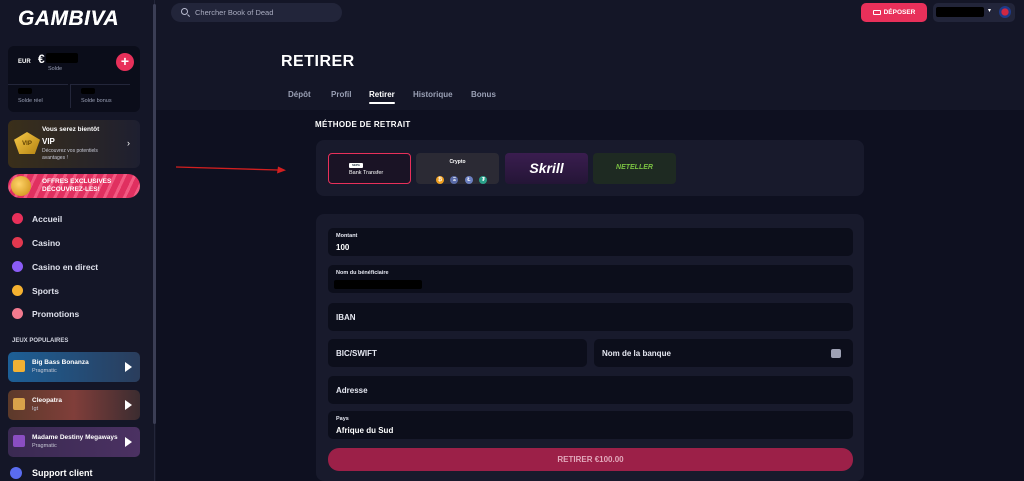 This screenshot has width=1024, height=481. I want to click on brand-logo: GAMBIVA, so click(68, 19).